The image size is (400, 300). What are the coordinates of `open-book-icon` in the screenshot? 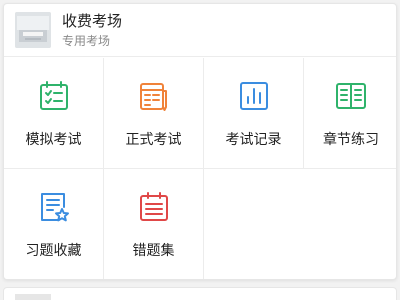 It's located at (351, 96).